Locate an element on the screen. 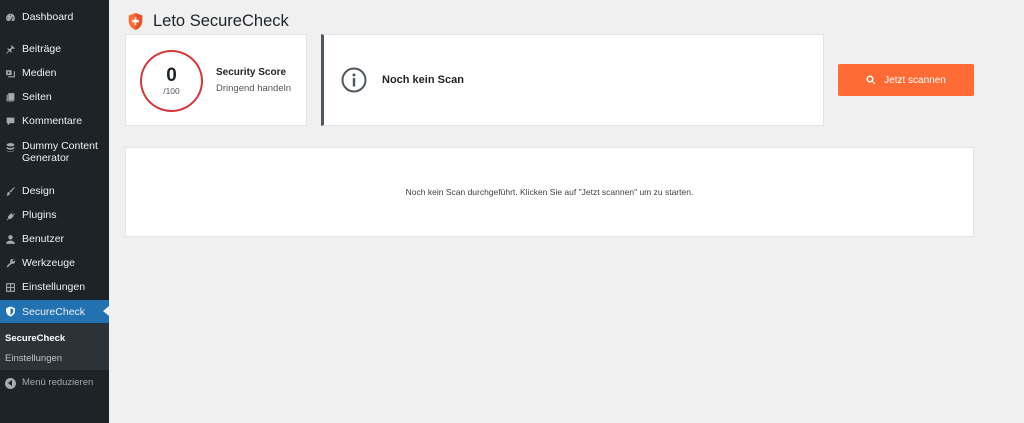  sidebar-item-label: Beiträge is located at coordinates (42, 49).